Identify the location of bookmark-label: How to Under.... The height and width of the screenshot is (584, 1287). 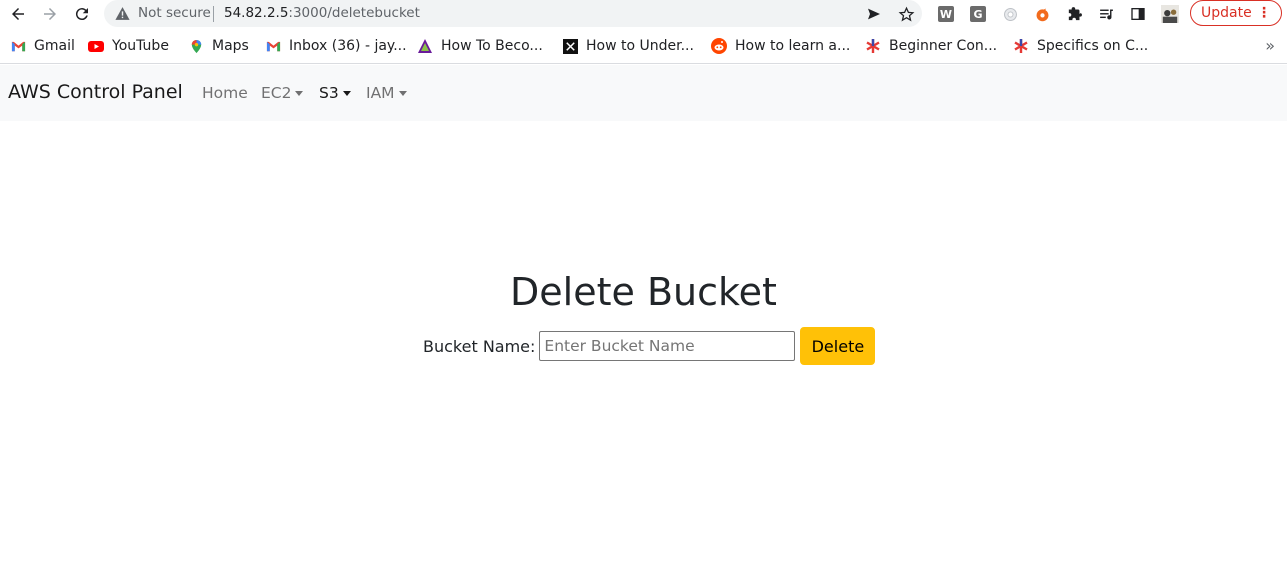
(640, 46).